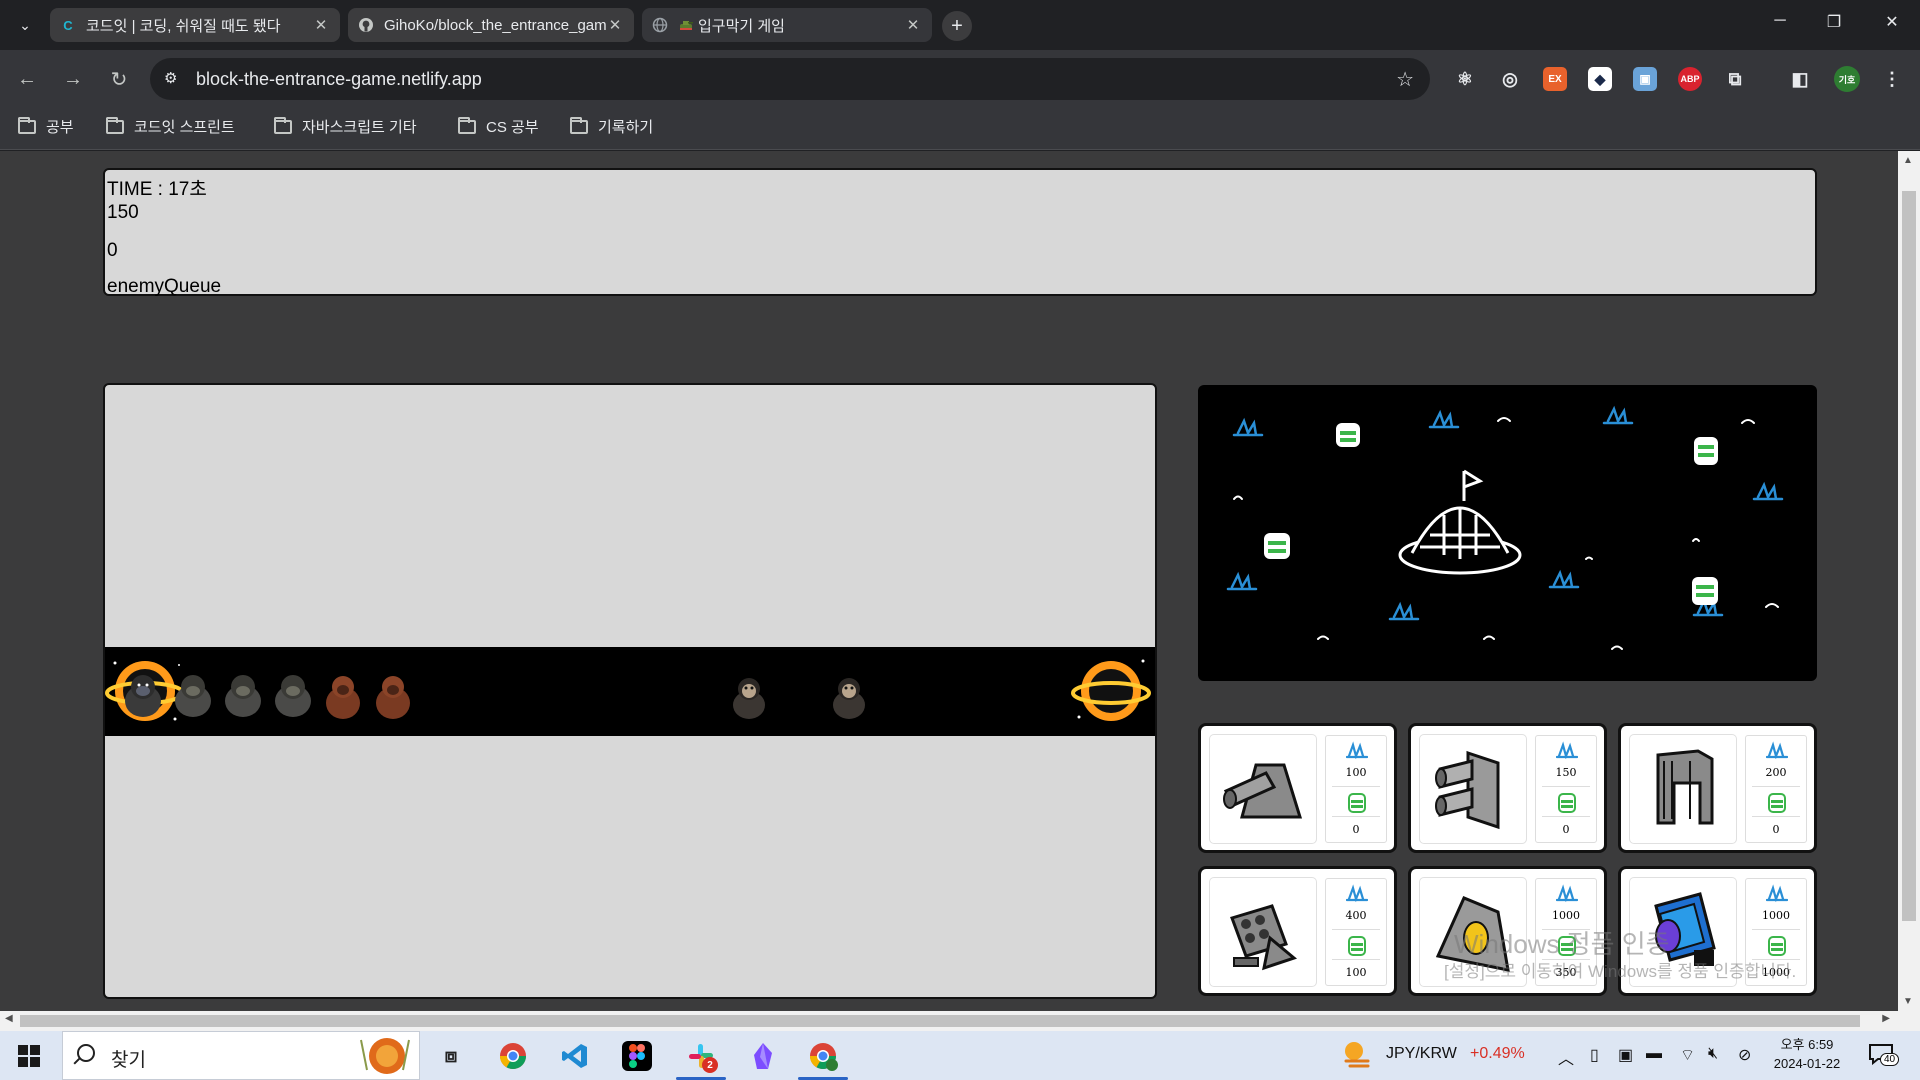  What do you see at coordinates (1600, 79) in the screenshot?
I see `shield-extension-icon: ◆` at bounding box center [1600, 79].